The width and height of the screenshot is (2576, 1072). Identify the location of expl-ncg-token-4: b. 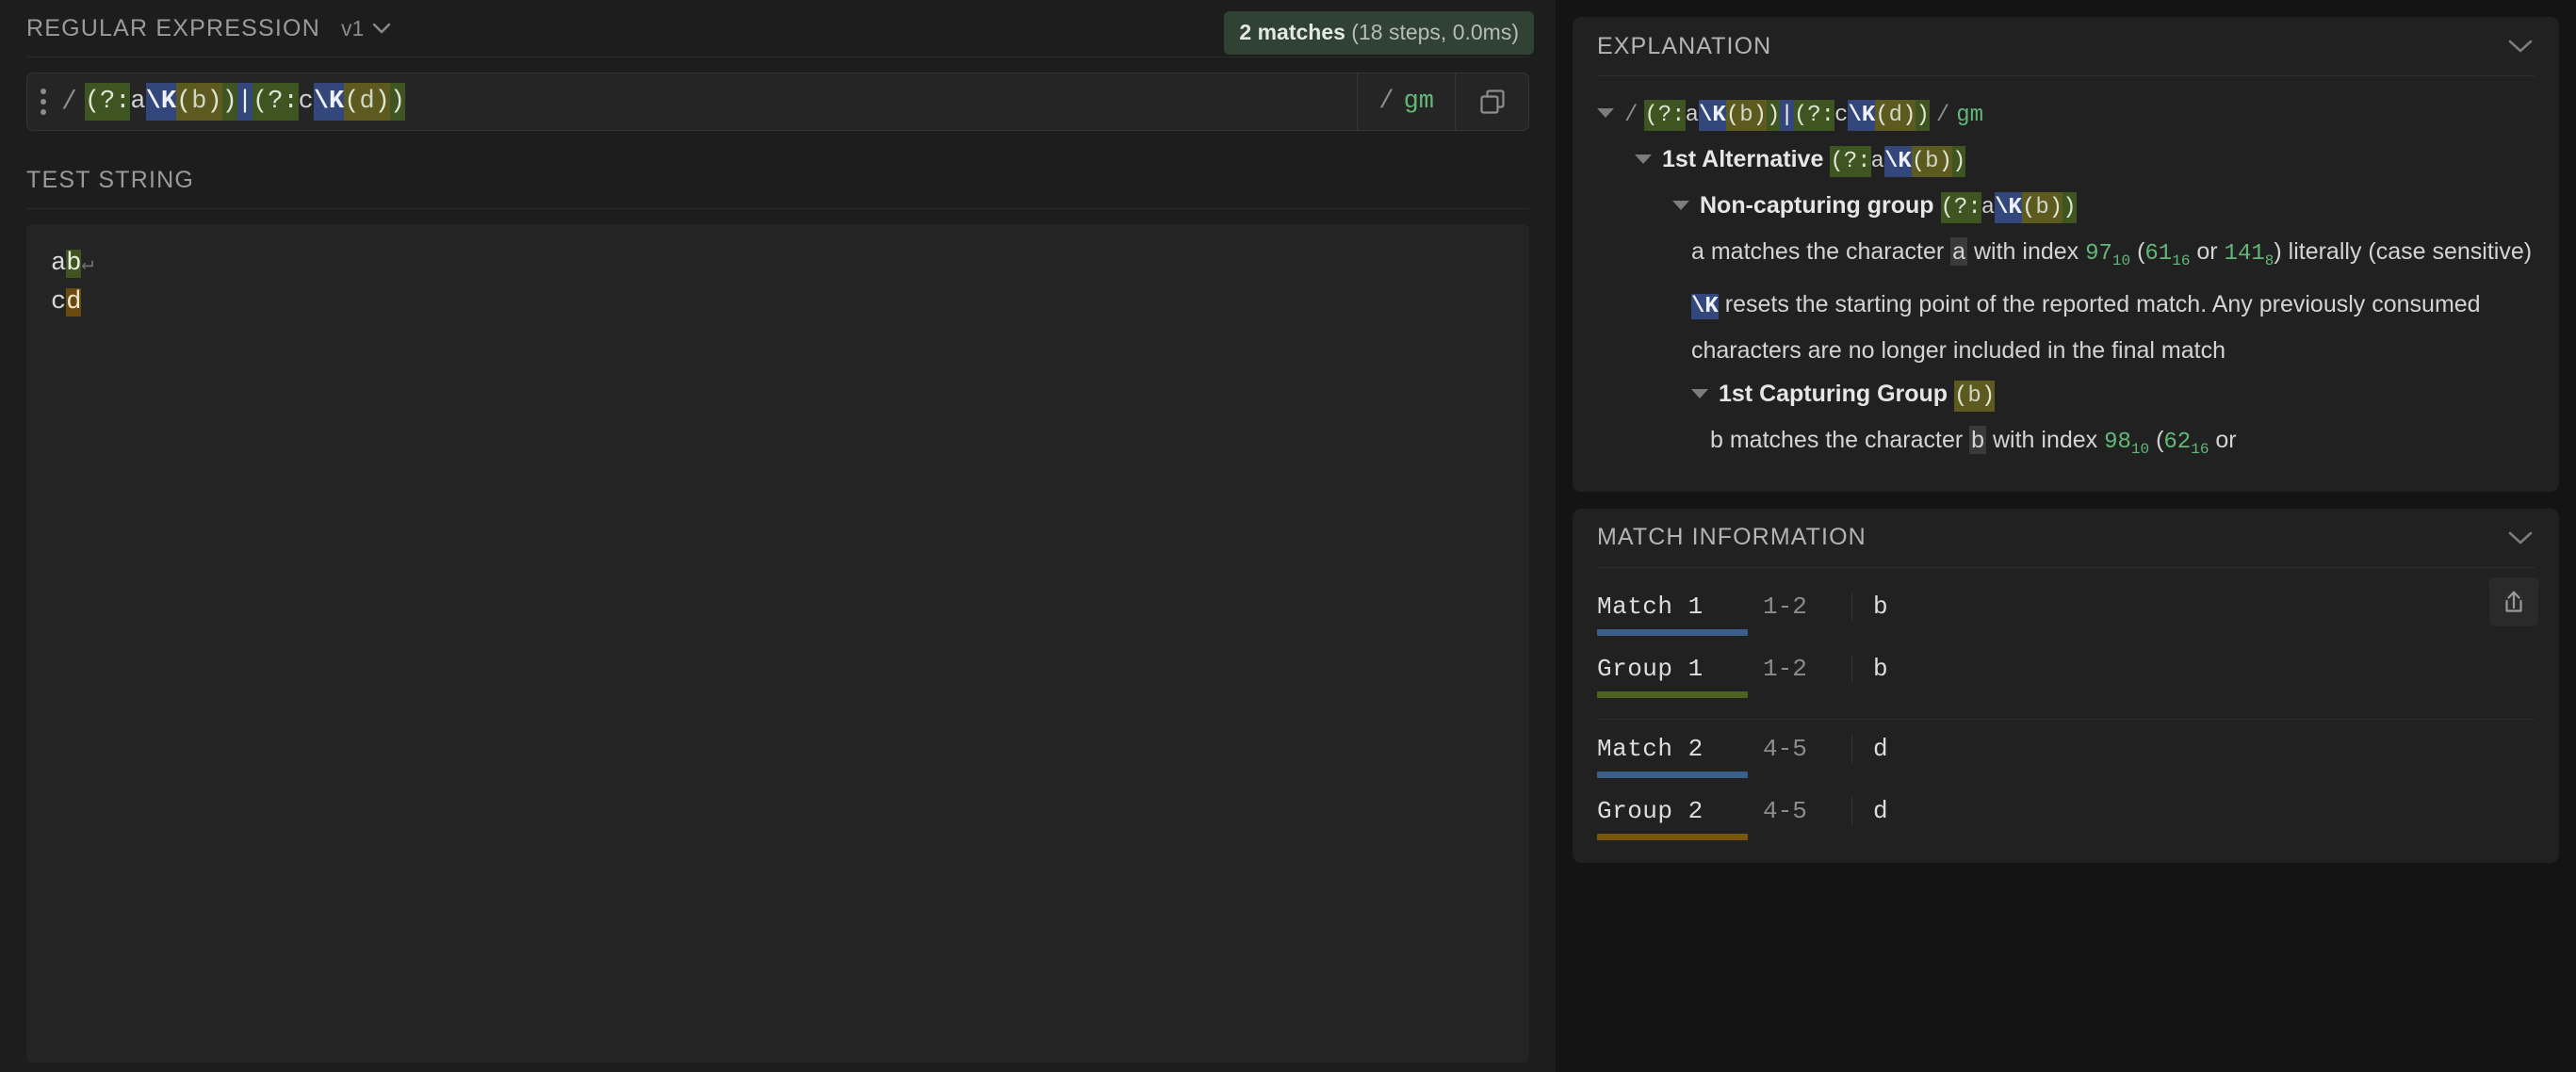
(2042, 207).